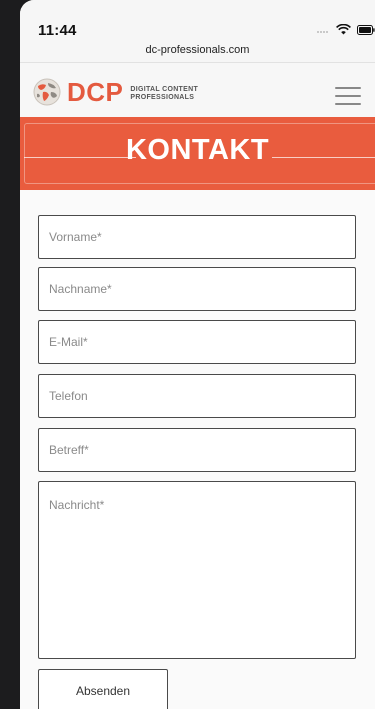 The height and width of the screenshot is (709, 375). What do you see at coordinates (197, 237) in the screenshot?
I see `first-name-field` at bounding box center [197, 237].